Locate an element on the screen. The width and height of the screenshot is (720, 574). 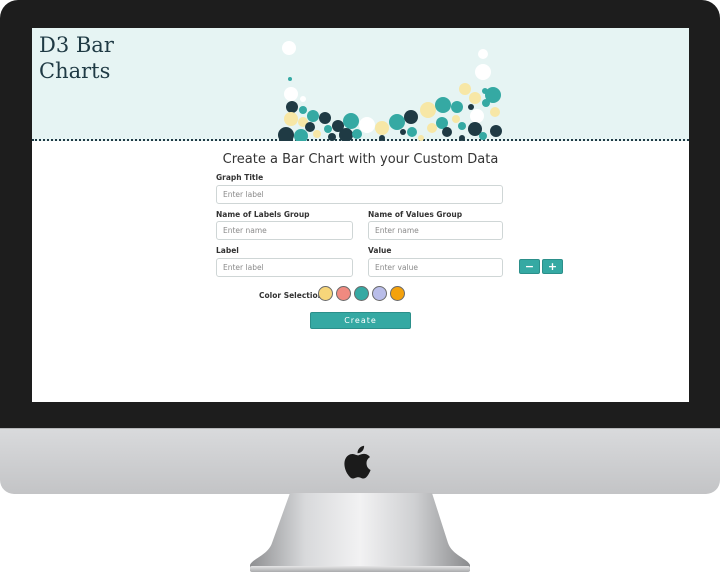
bubble-illustration is located at coordinates (390, 91).